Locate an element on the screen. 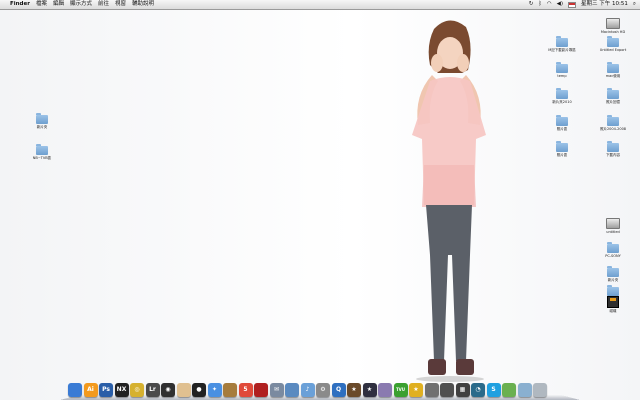 Image resolution: width=640 pixels, height=400 pixels. mail-icon: ✉ is located at coordinates (276, 390).